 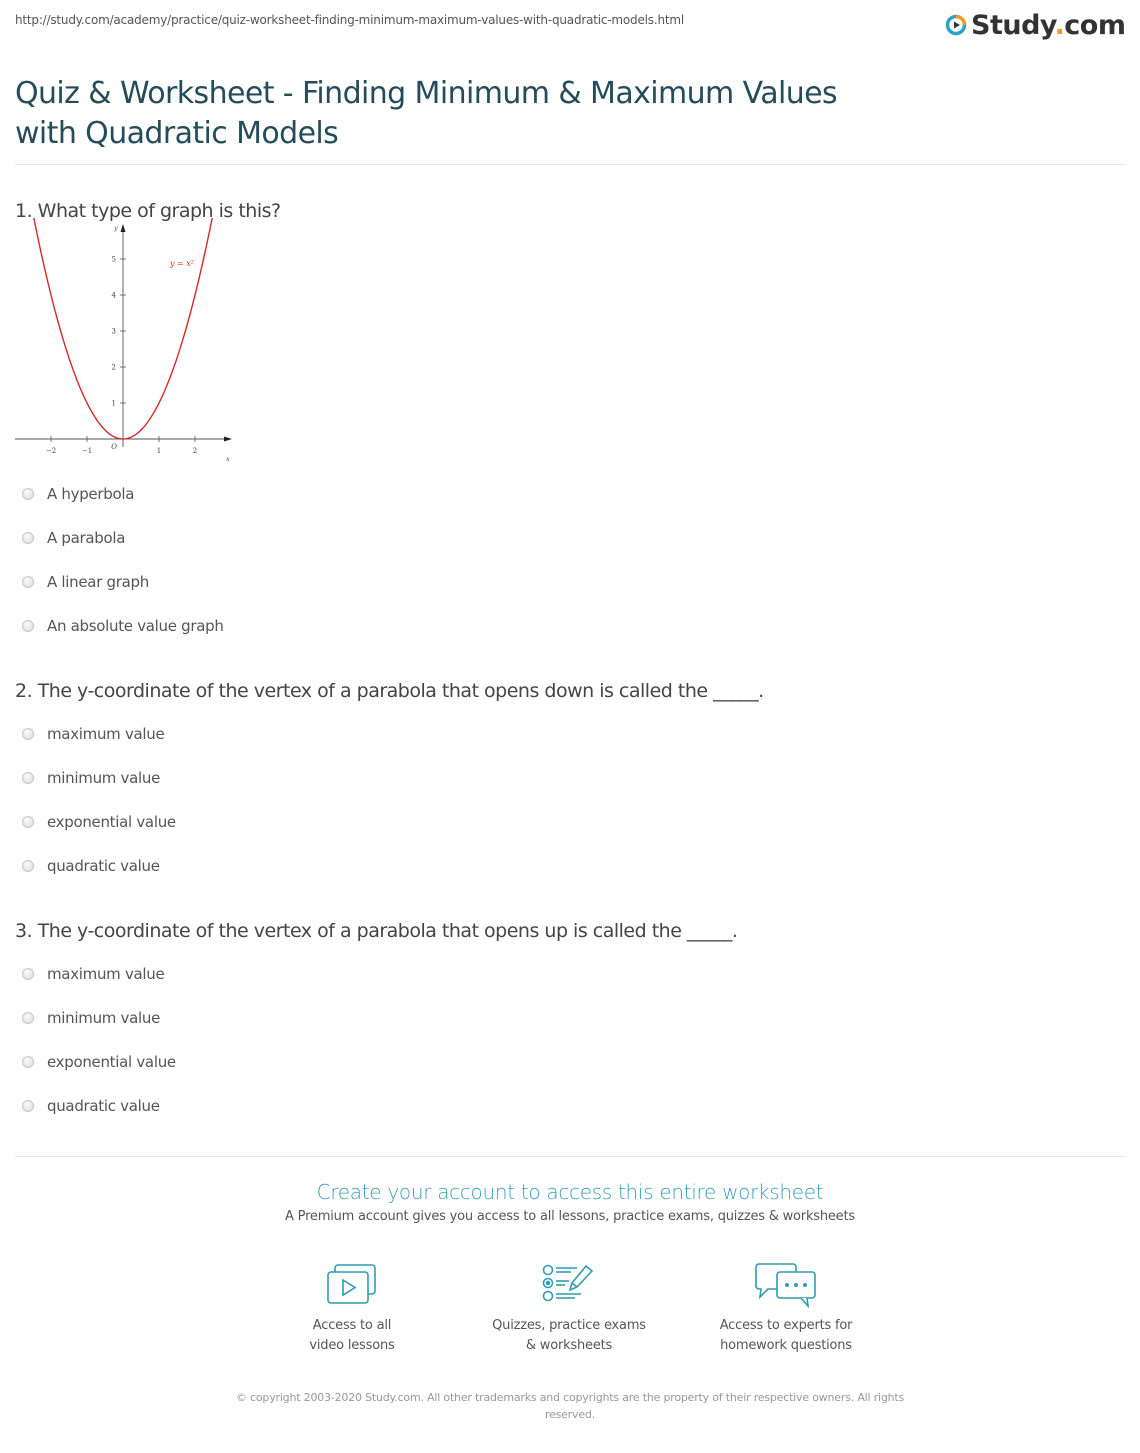 What do you see at coordinates (569, 1325) in the screenshot?
I see `feature-label-line1: Quizzes, practice exams` at bounding box center [569, 1325].